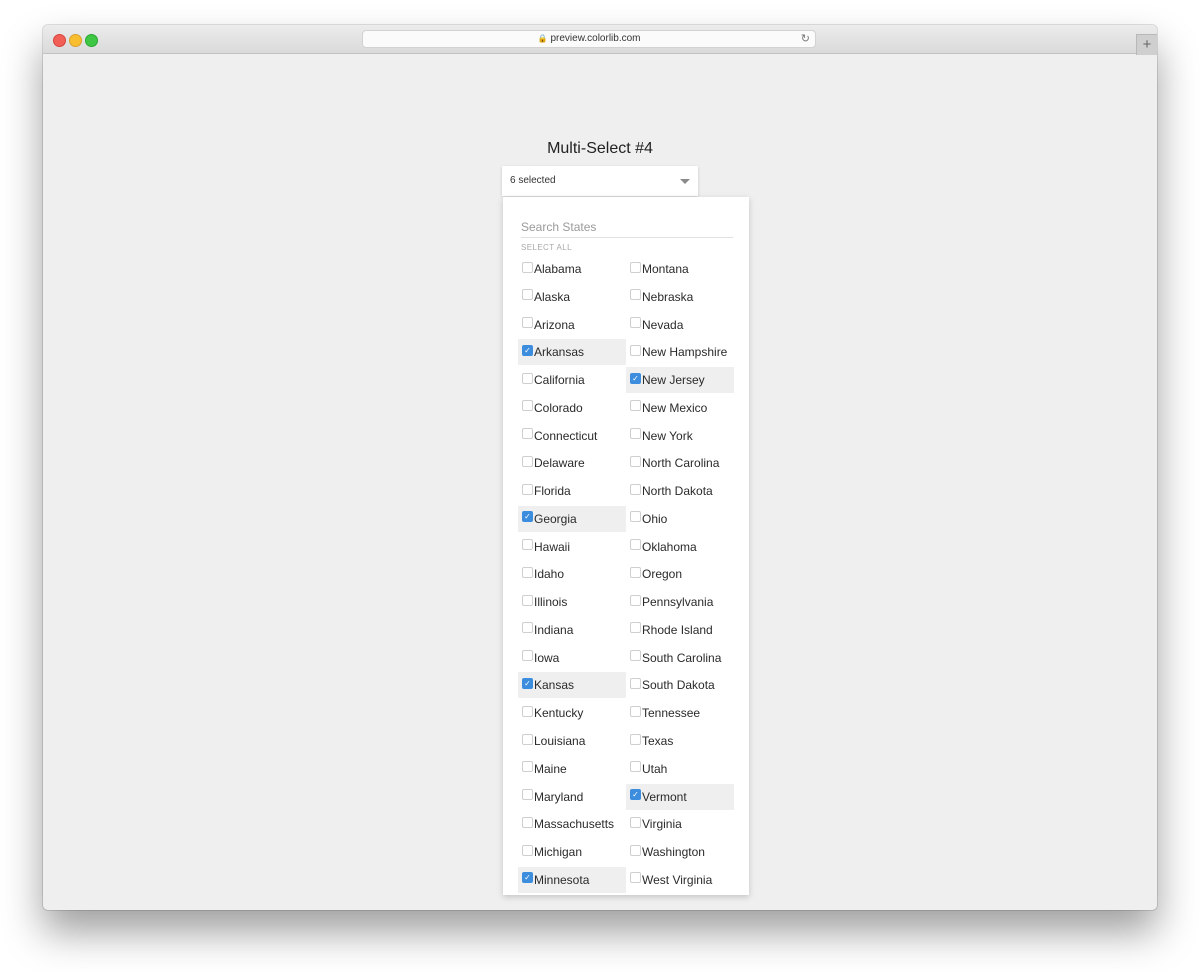 Image resolution: width=1200 pixels, height=972 pixels. Describe the element at coordinates (572, 463) in the screenshot. I see `state-option: Delaware` at that location.